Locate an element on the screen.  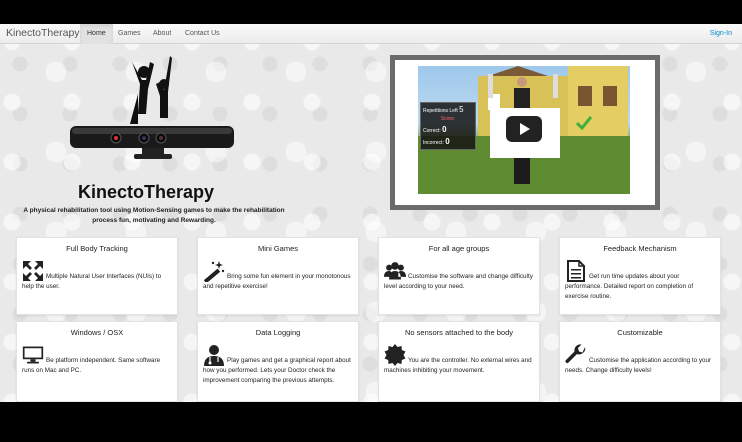
brand-link: KinectoTherapy is located at coordinates (43, 33).